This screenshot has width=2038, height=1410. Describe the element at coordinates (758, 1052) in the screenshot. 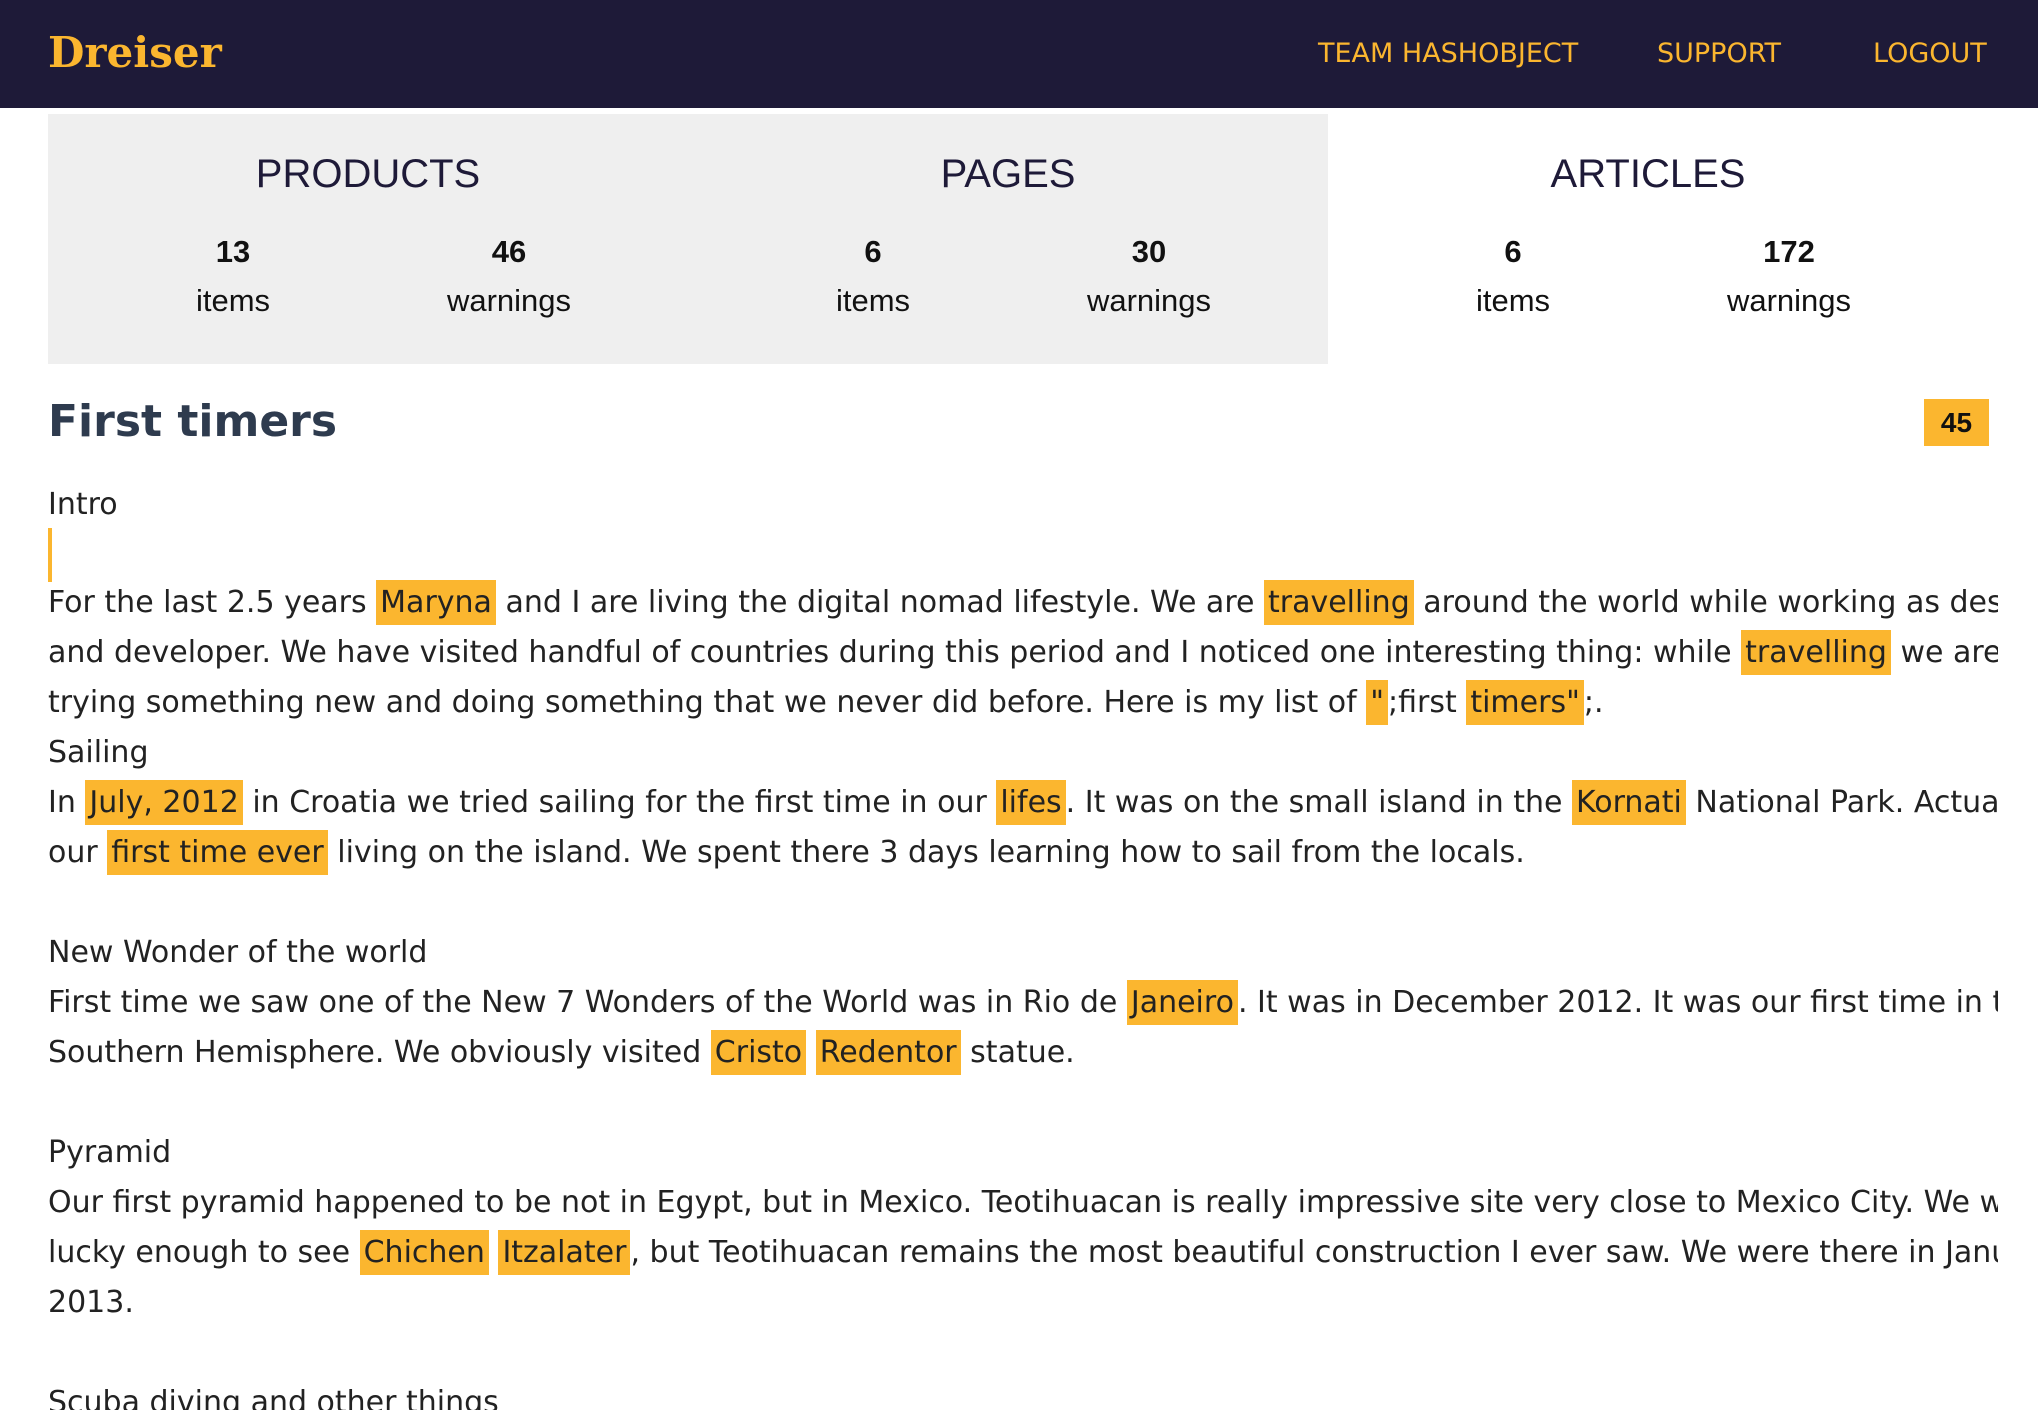

I see `warning-highlight: Cristo` at that location.